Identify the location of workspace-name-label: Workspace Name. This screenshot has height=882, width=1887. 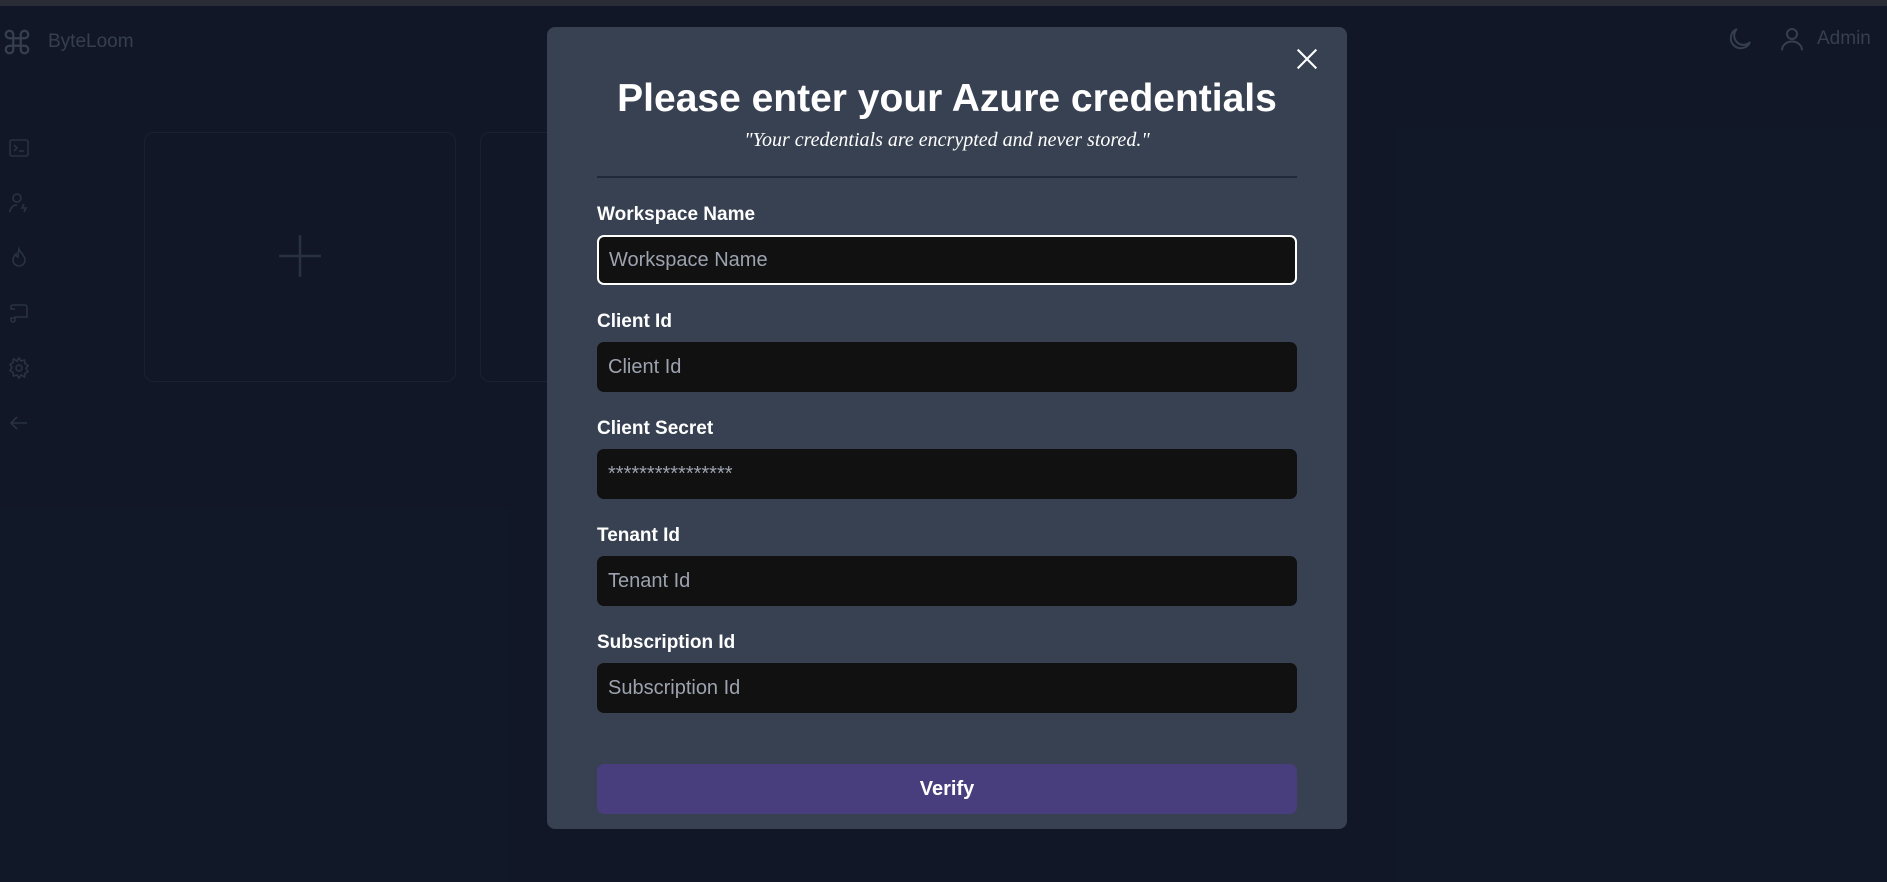
(676, 214).